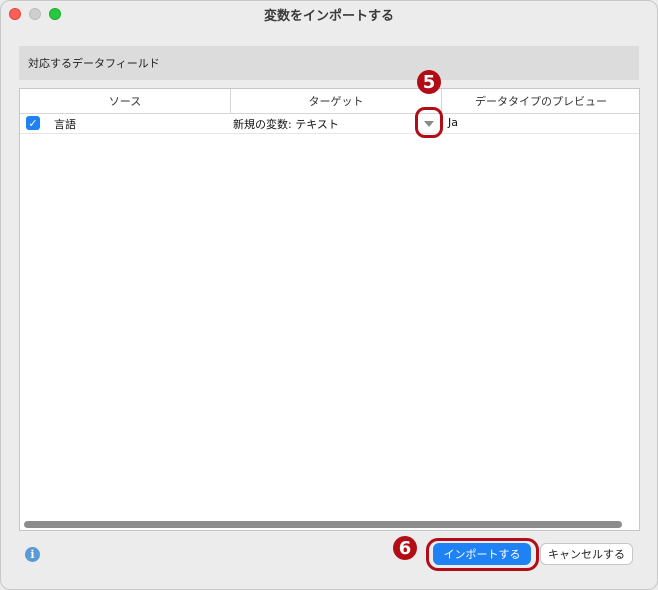 The height and width of the screenshot is (590, 658). I want to click on step-6-badge: 6, so click(405, 548).